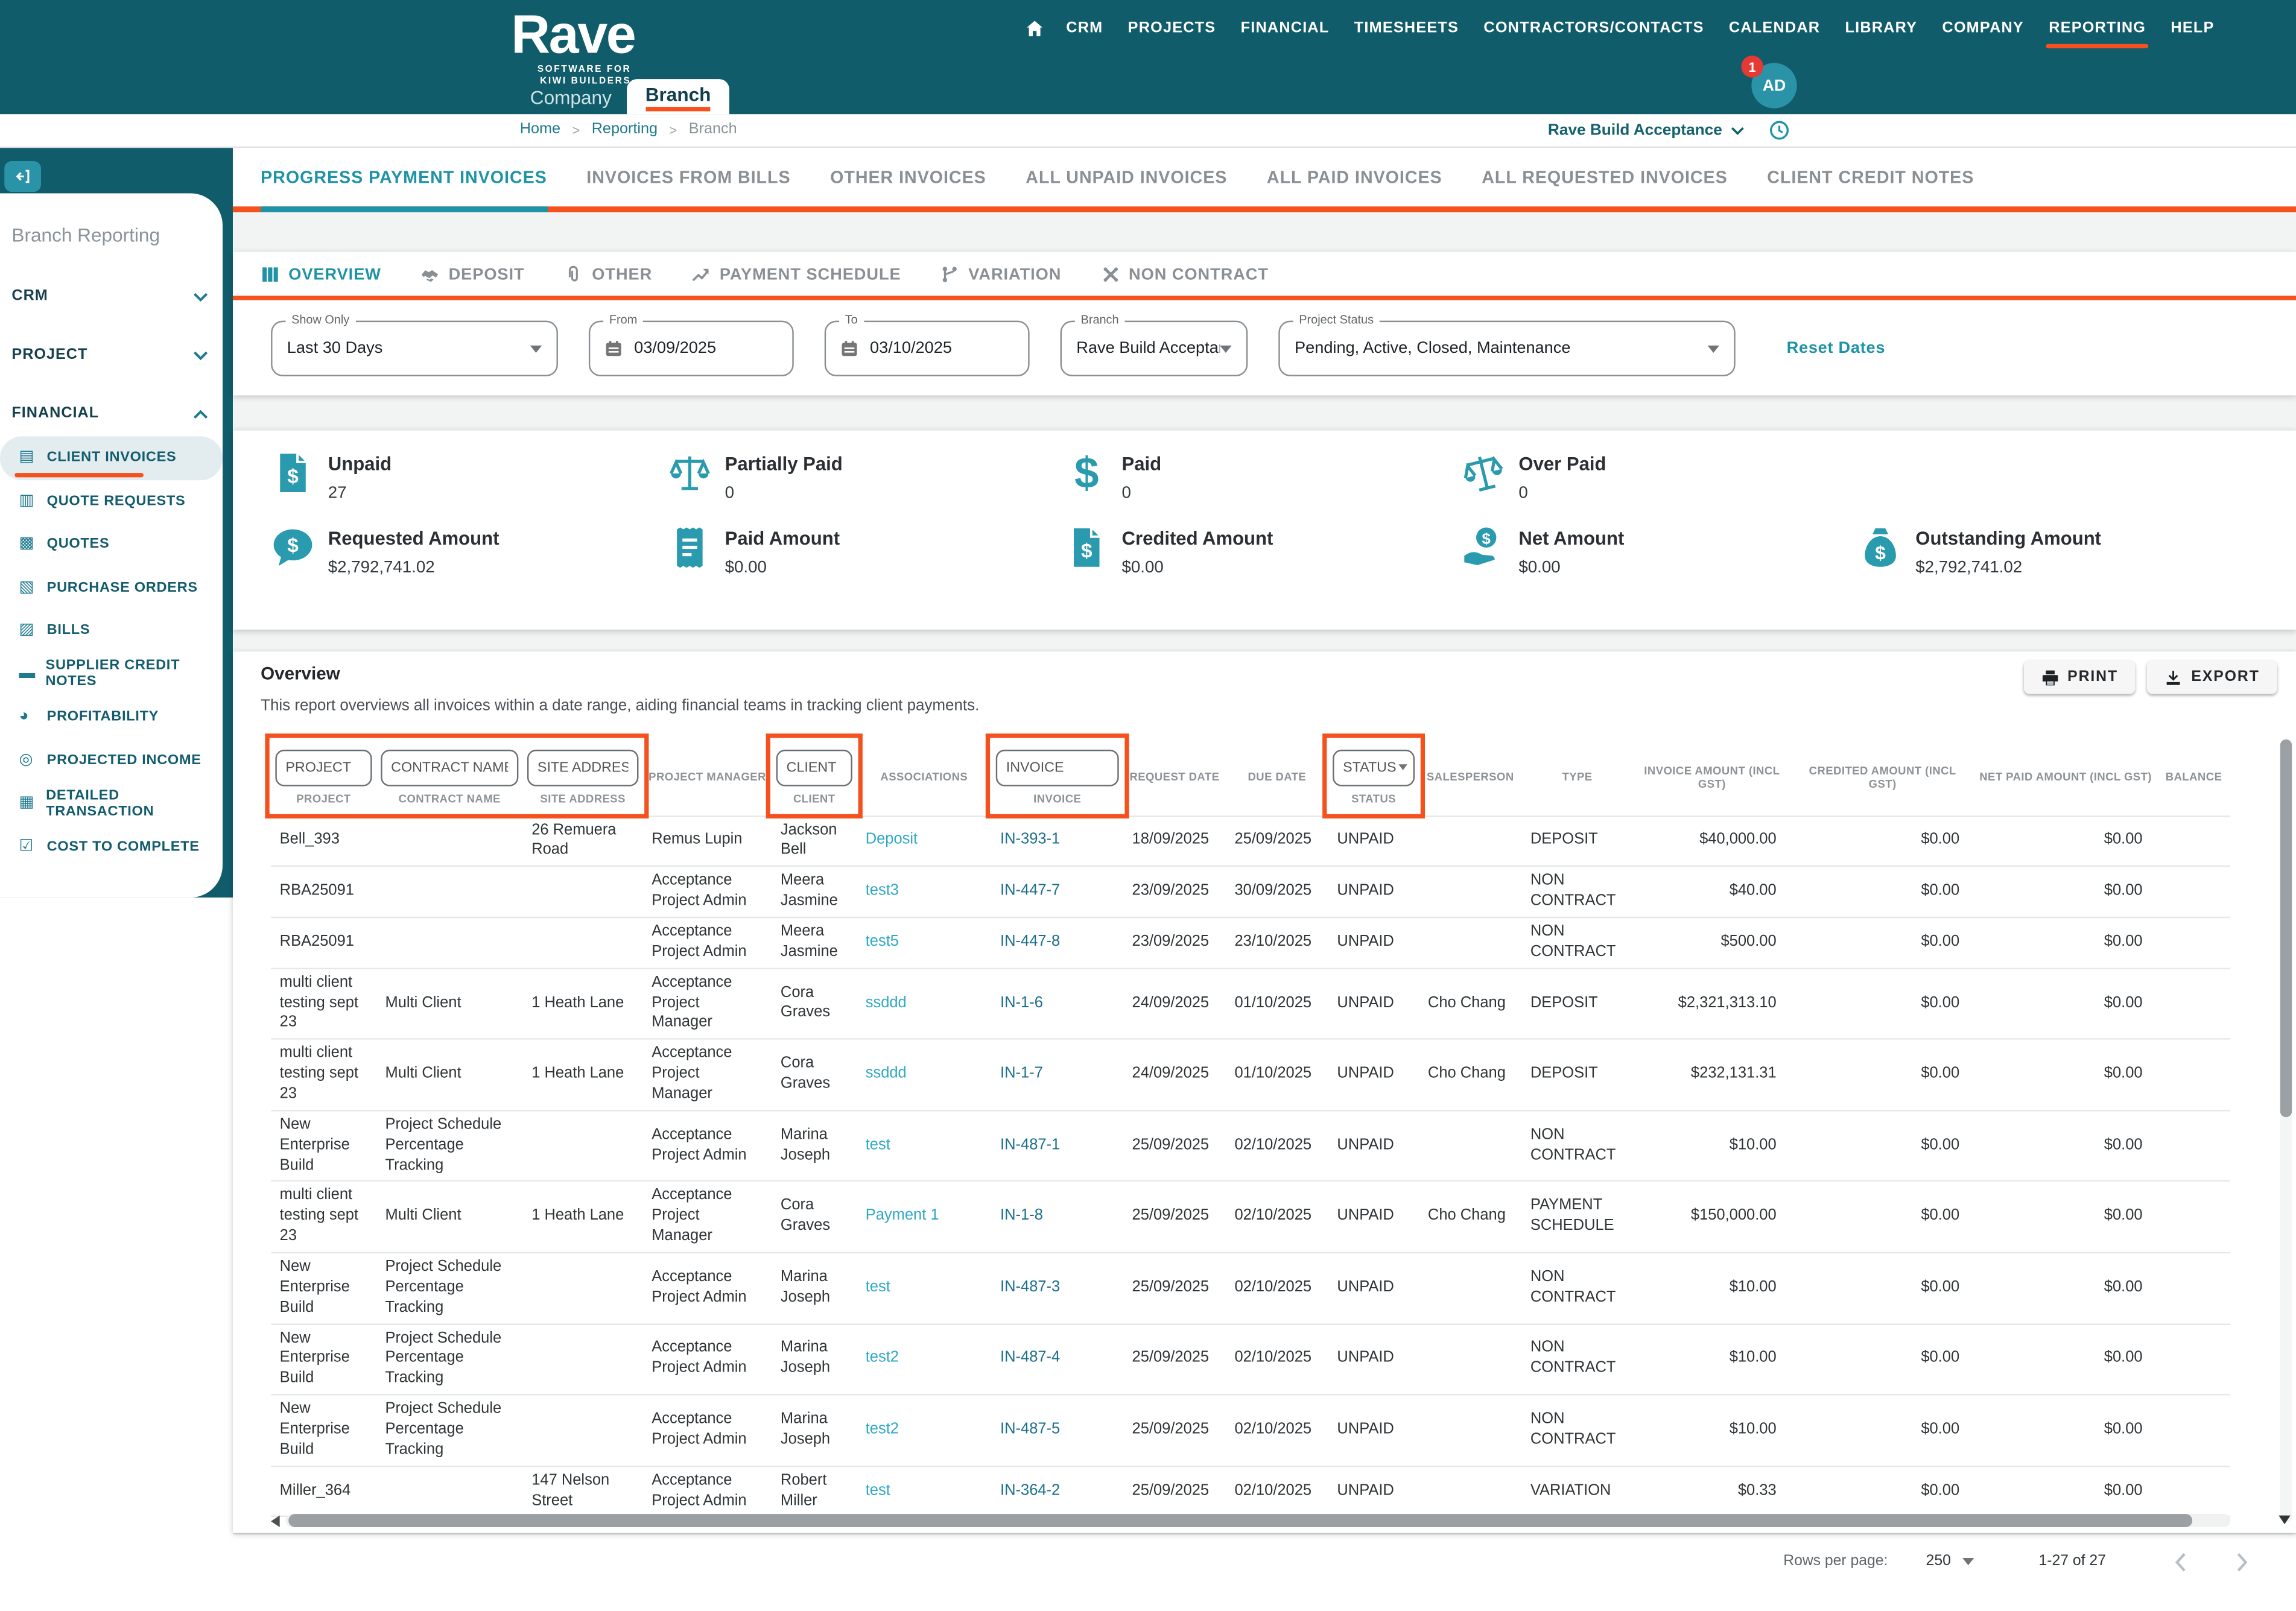 The image size is (2296, 1611). Describe the element at coordinates (1185, 274) in the screenshot. I see `view-tab-non-contract: NON CONTRACT` at that location.